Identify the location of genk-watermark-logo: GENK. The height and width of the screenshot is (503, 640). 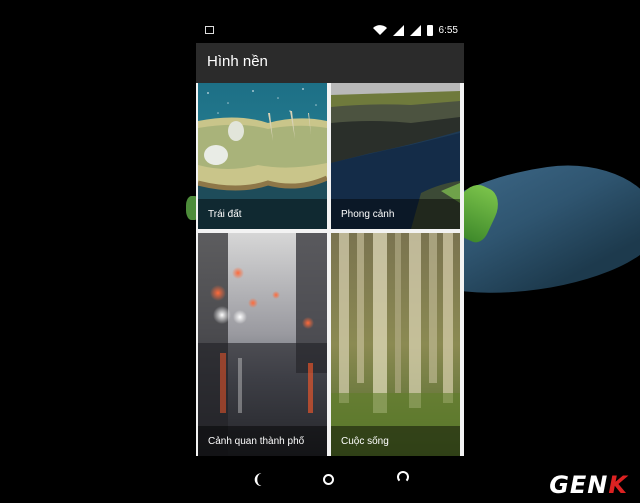
(588, 485).